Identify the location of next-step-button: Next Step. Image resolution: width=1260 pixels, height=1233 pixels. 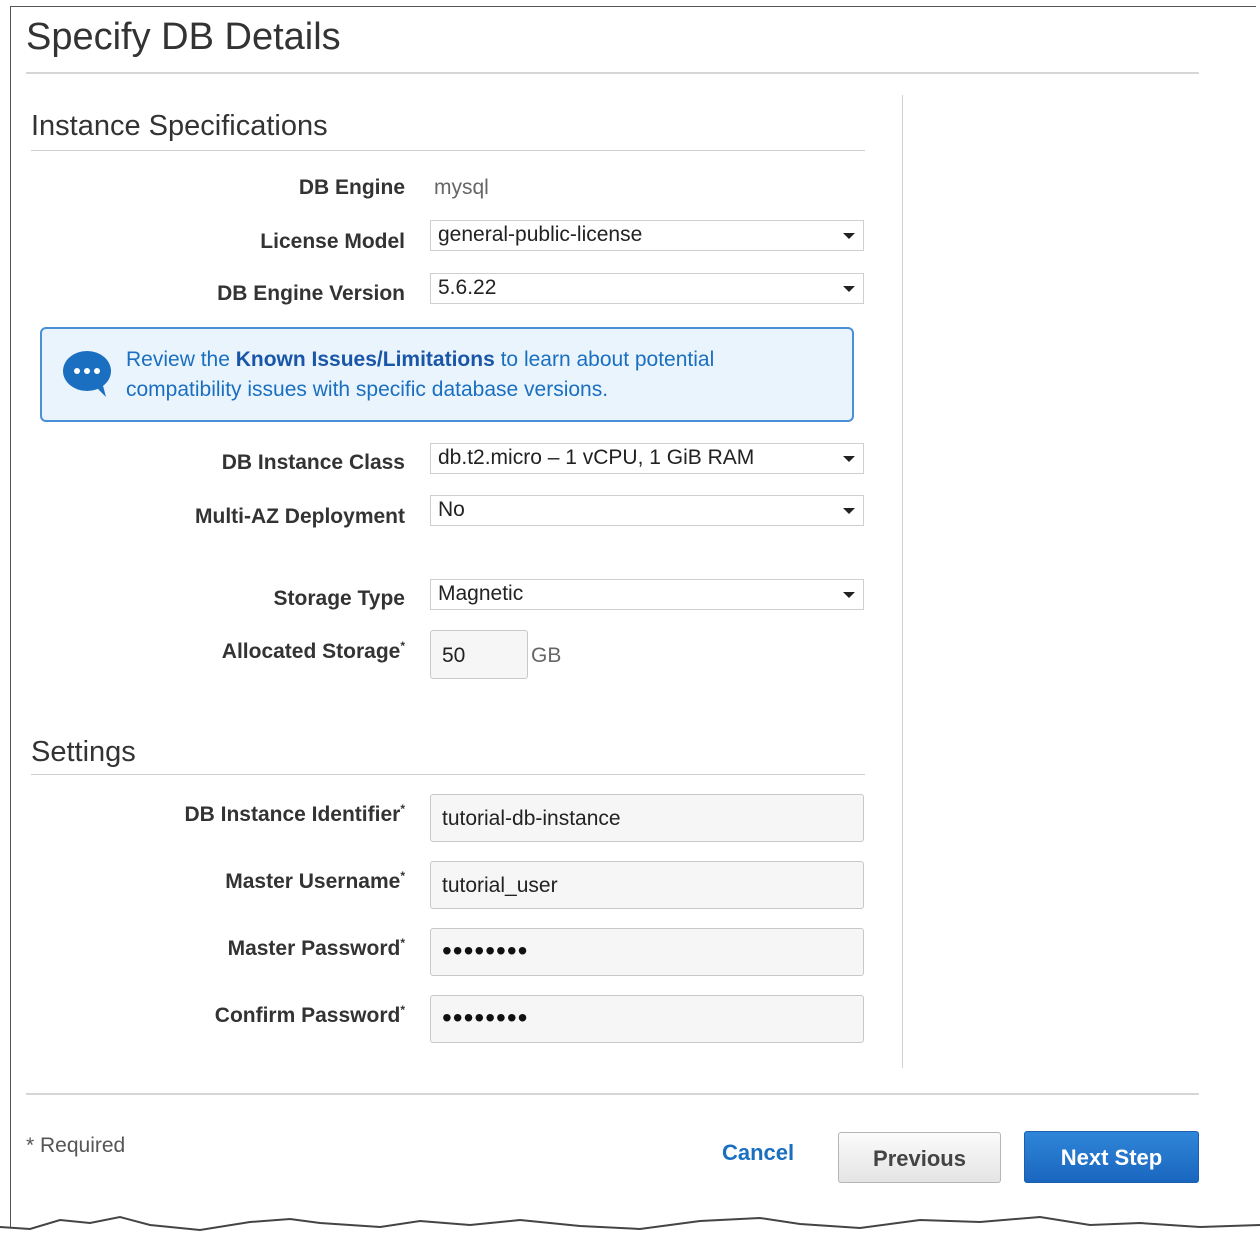
(1111, 1157).